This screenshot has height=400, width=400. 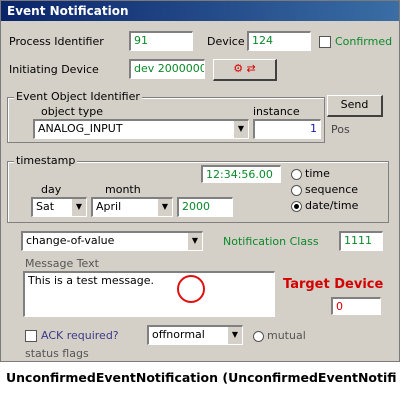 I want to click on event-type-value: change-of-value, so click(x=70, y=240).